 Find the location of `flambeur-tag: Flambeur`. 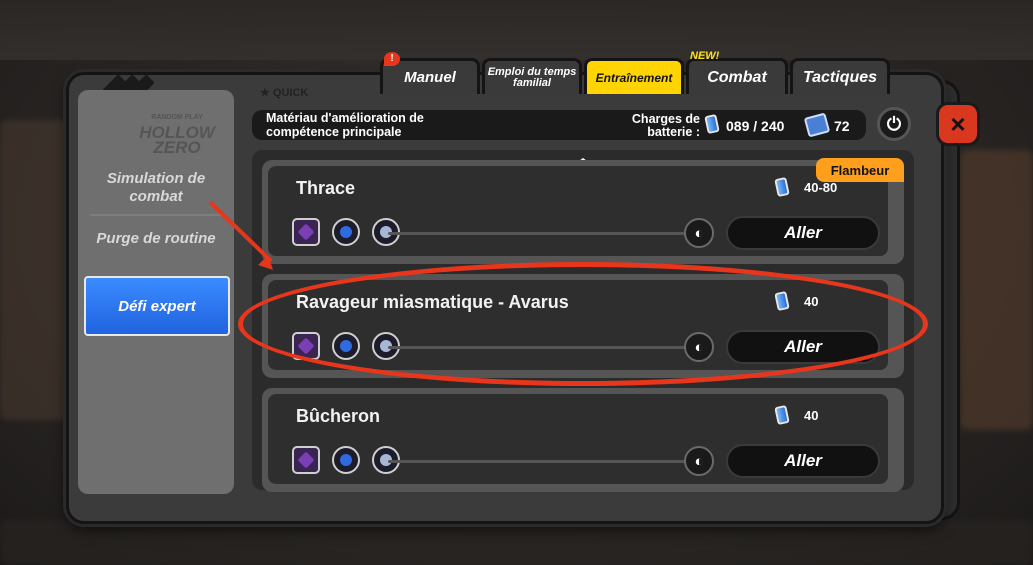

flambeur-tag: Flambeur is located at coordinates (860, 170).